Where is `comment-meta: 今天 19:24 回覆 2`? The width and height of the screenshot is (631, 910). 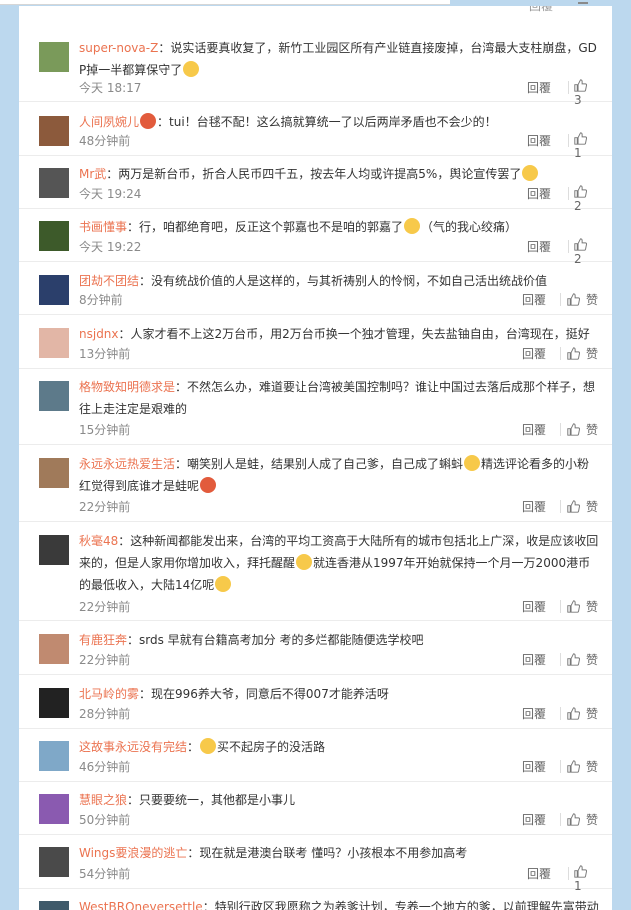
comment-meta: 今天 19:24 回覆 2 is located at coordinates (339, 199).